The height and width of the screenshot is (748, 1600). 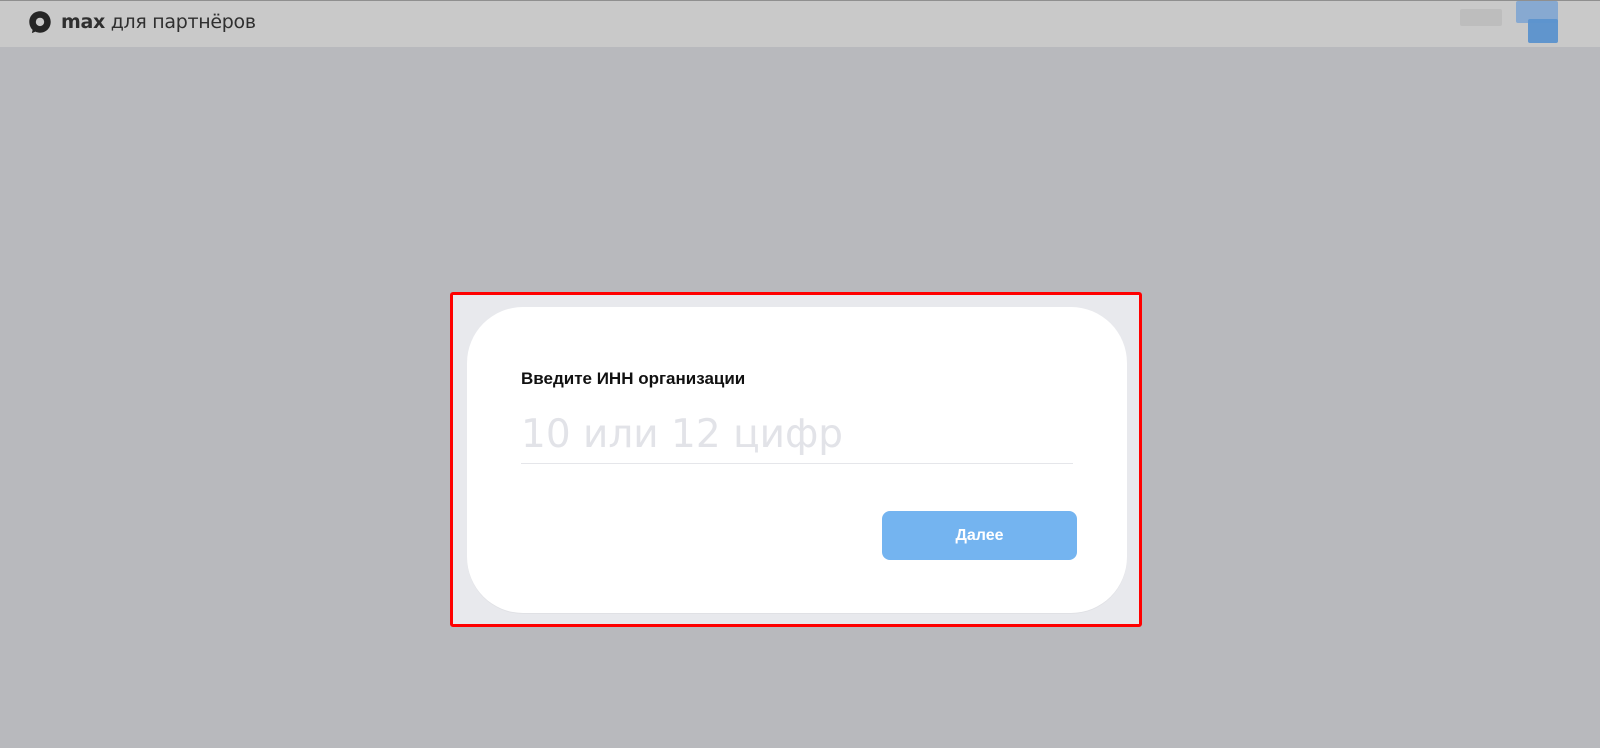 I want to click on inn-input, so click(x=797, y=434).